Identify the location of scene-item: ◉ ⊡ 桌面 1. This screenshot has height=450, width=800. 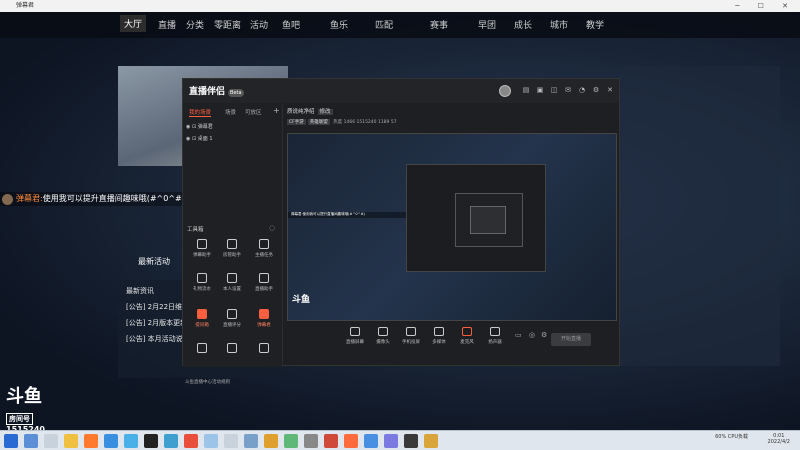
(233, 139).